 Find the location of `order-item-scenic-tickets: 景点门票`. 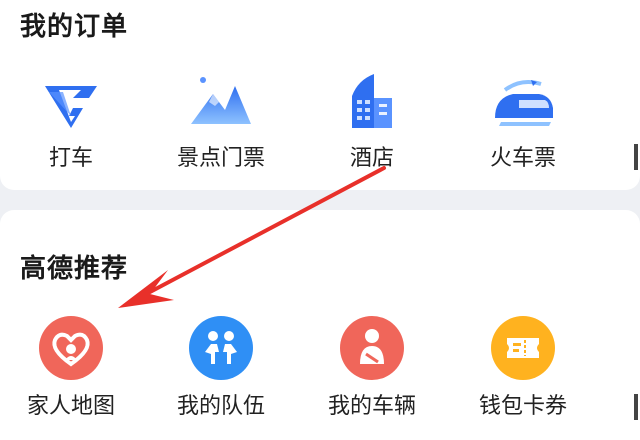

order-item-scenic-tickets: 景点门票 is located at coordinates (221, 122).